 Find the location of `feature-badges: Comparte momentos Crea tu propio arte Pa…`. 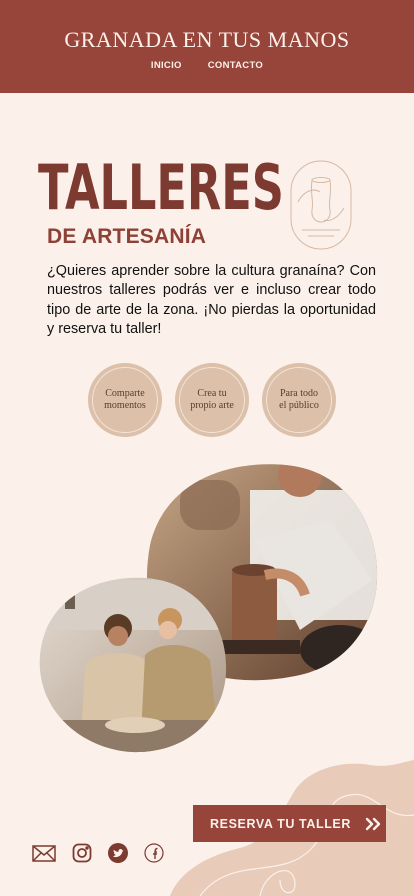

feature-badges: Comparte momentos Crea tu propio arte Pa… is located at coordinates (212, 400).